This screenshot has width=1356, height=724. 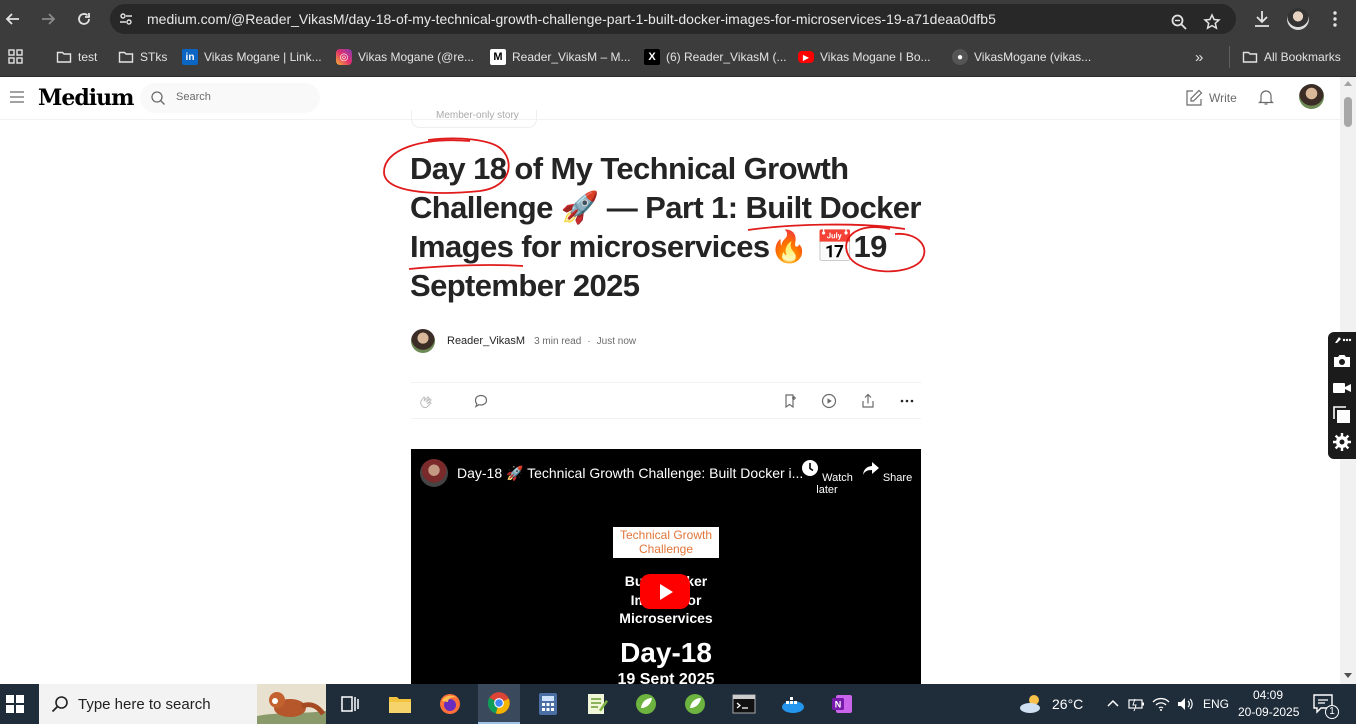 What do you see at coordinates (1161, 704) in the screenshot?
I see `wifi-icon` at bounding box center [1161, 704].